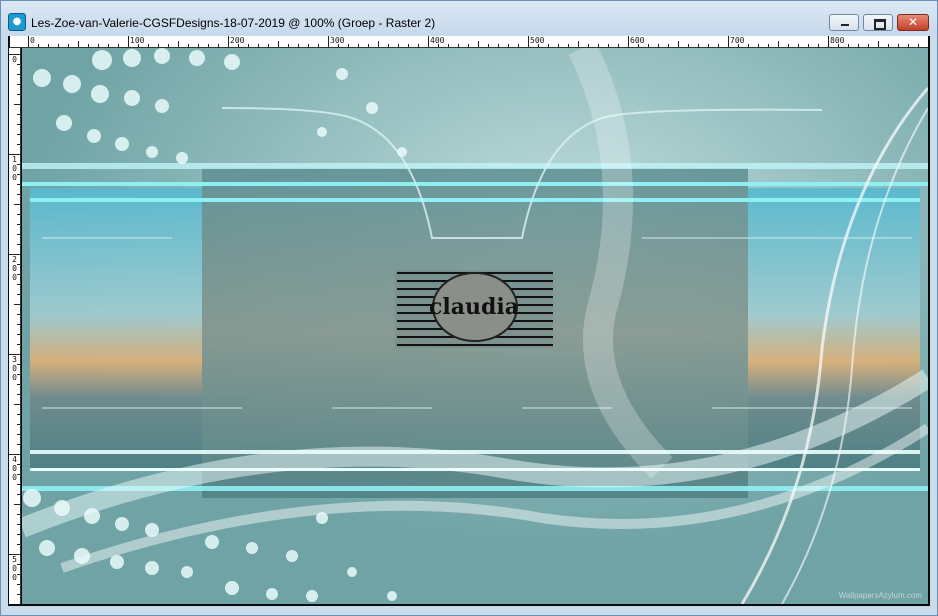 This screenshot has width=938, height=616. Describe the element at coordinates (15, 326) in the screenshot. I see `vertical-ruler: 0100200300400500` at that location.